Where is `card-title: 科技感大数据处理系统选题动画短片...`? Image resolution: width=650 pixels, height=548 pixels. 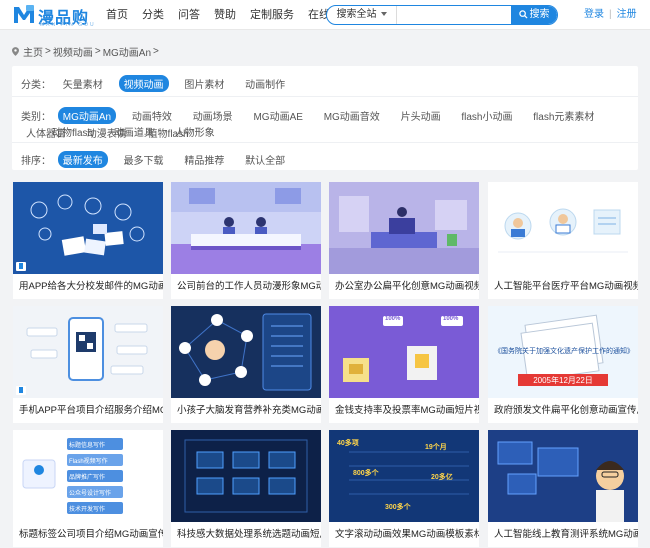
card-title: 科技感大数据处理系统选题动画短片... is located at coordinates (246, 534).